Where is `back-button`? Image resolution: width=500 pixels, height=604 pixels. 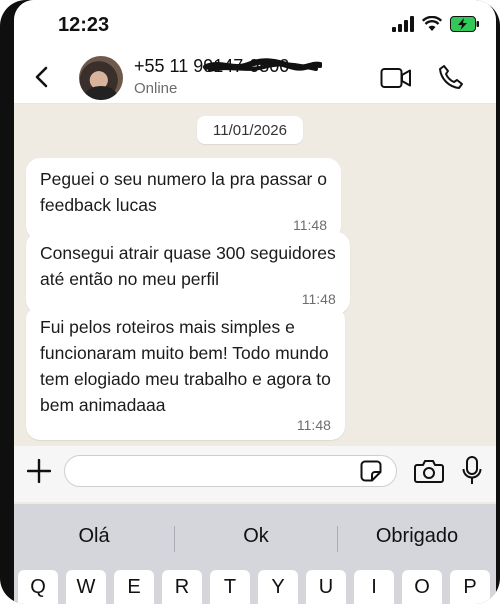 back-button is located at coordinates (41, 77).